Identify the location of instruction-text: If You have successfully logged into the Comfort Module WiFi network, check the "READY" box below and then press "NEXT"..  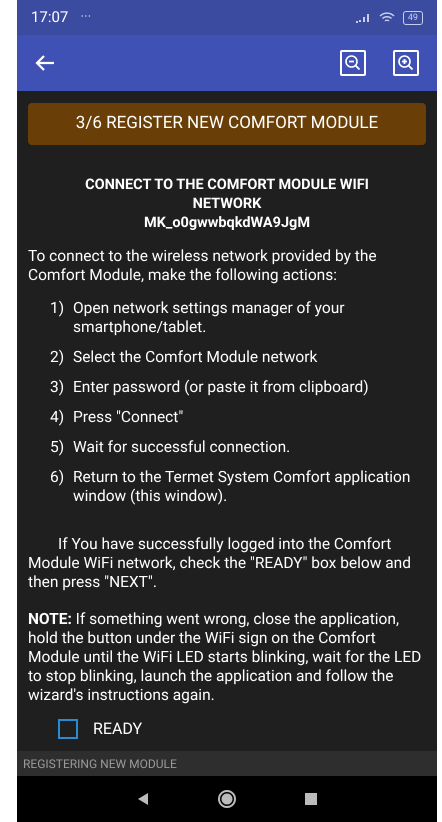
(220, 563).